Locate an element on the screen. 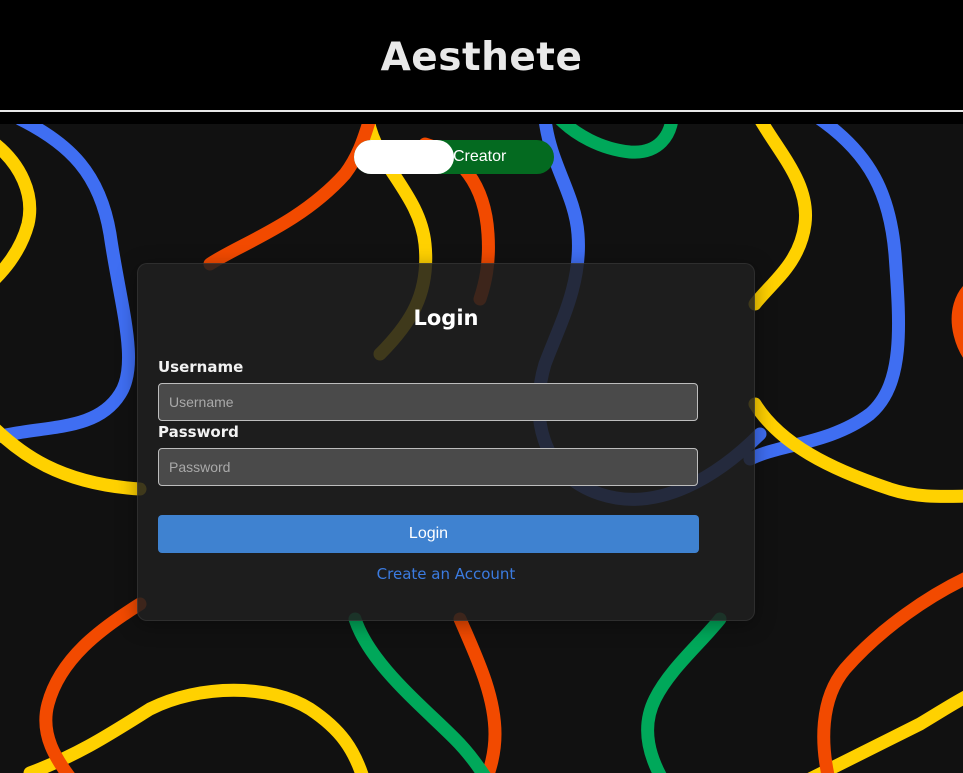 The height and width of the screenshot is (773, 963). toggle-label-creator: Creator is located at coordinates (480, 156).